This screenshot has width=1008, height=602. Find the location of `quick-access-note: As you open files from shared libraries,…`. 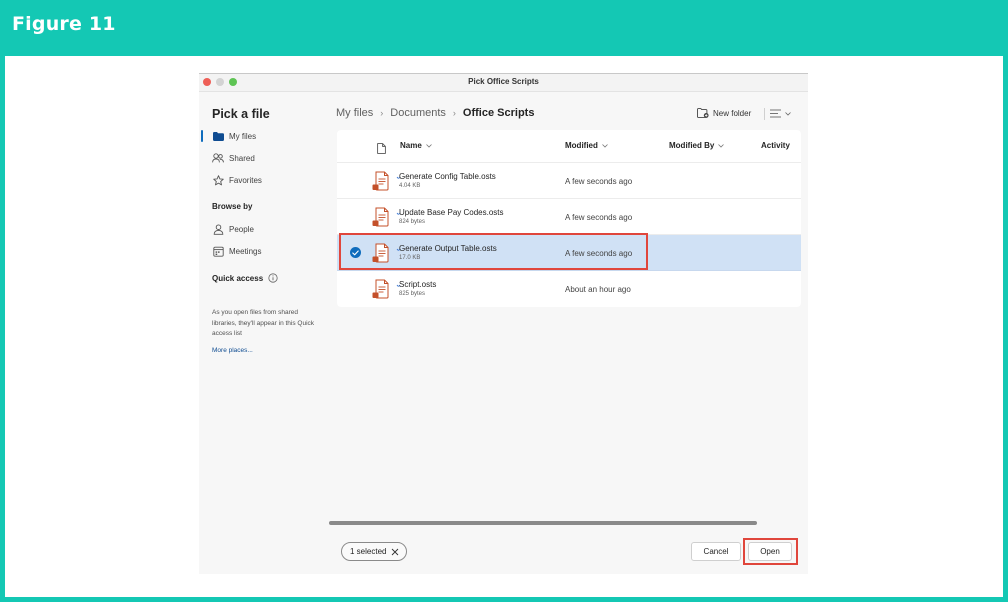

quick-access-note: As you open files from shared libraries,… is located at coordinates (263, 323).